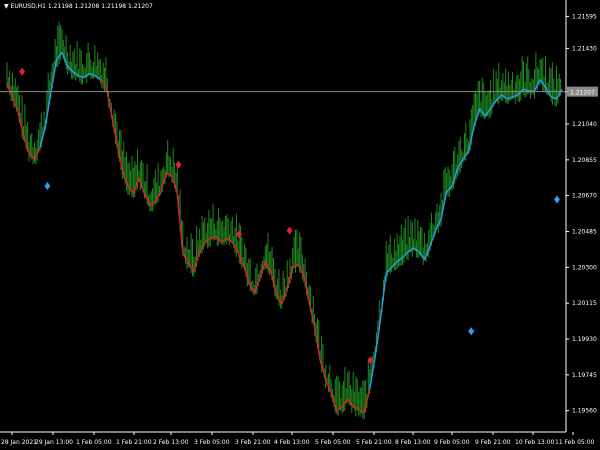 Image resolution: width=600 pixels, height=450 pixels. Describe the element at coordinates (171, 442) in the screenshot. I see `x-tick-label: 2 Feb 13:00` at that location.